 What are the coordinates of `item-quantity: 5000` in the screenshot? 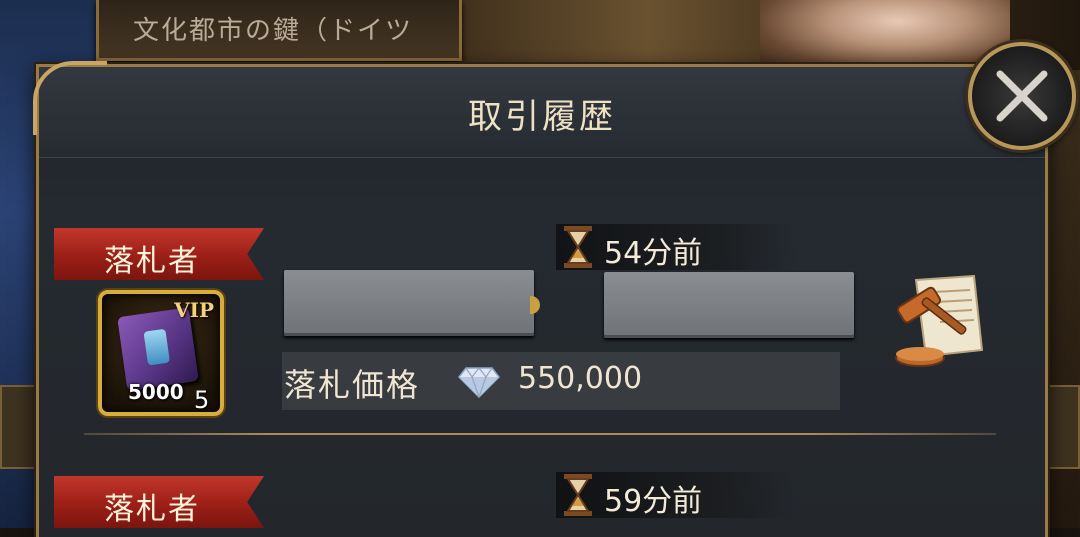 It's located at (156, 392).